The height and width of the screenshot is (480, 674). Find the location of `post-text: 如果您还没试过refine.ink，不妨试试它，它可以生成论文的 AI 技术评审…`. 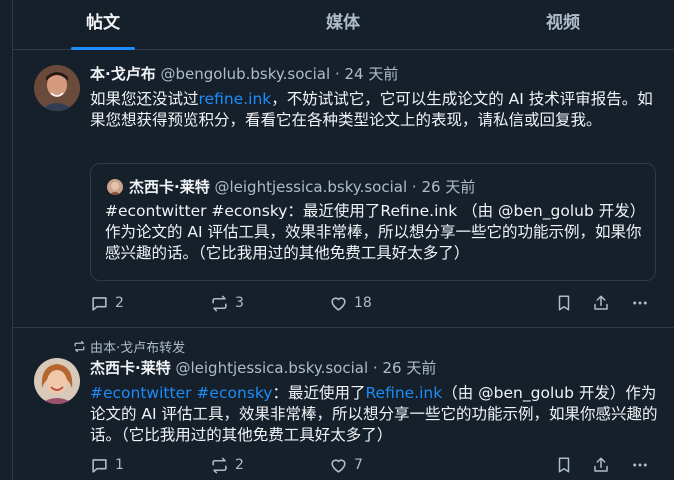

post-text: 如果您还没试过refine.ink，不妨试试它，它可以生成论文的 AI 技术评审… is located at coordinates (376, 110).